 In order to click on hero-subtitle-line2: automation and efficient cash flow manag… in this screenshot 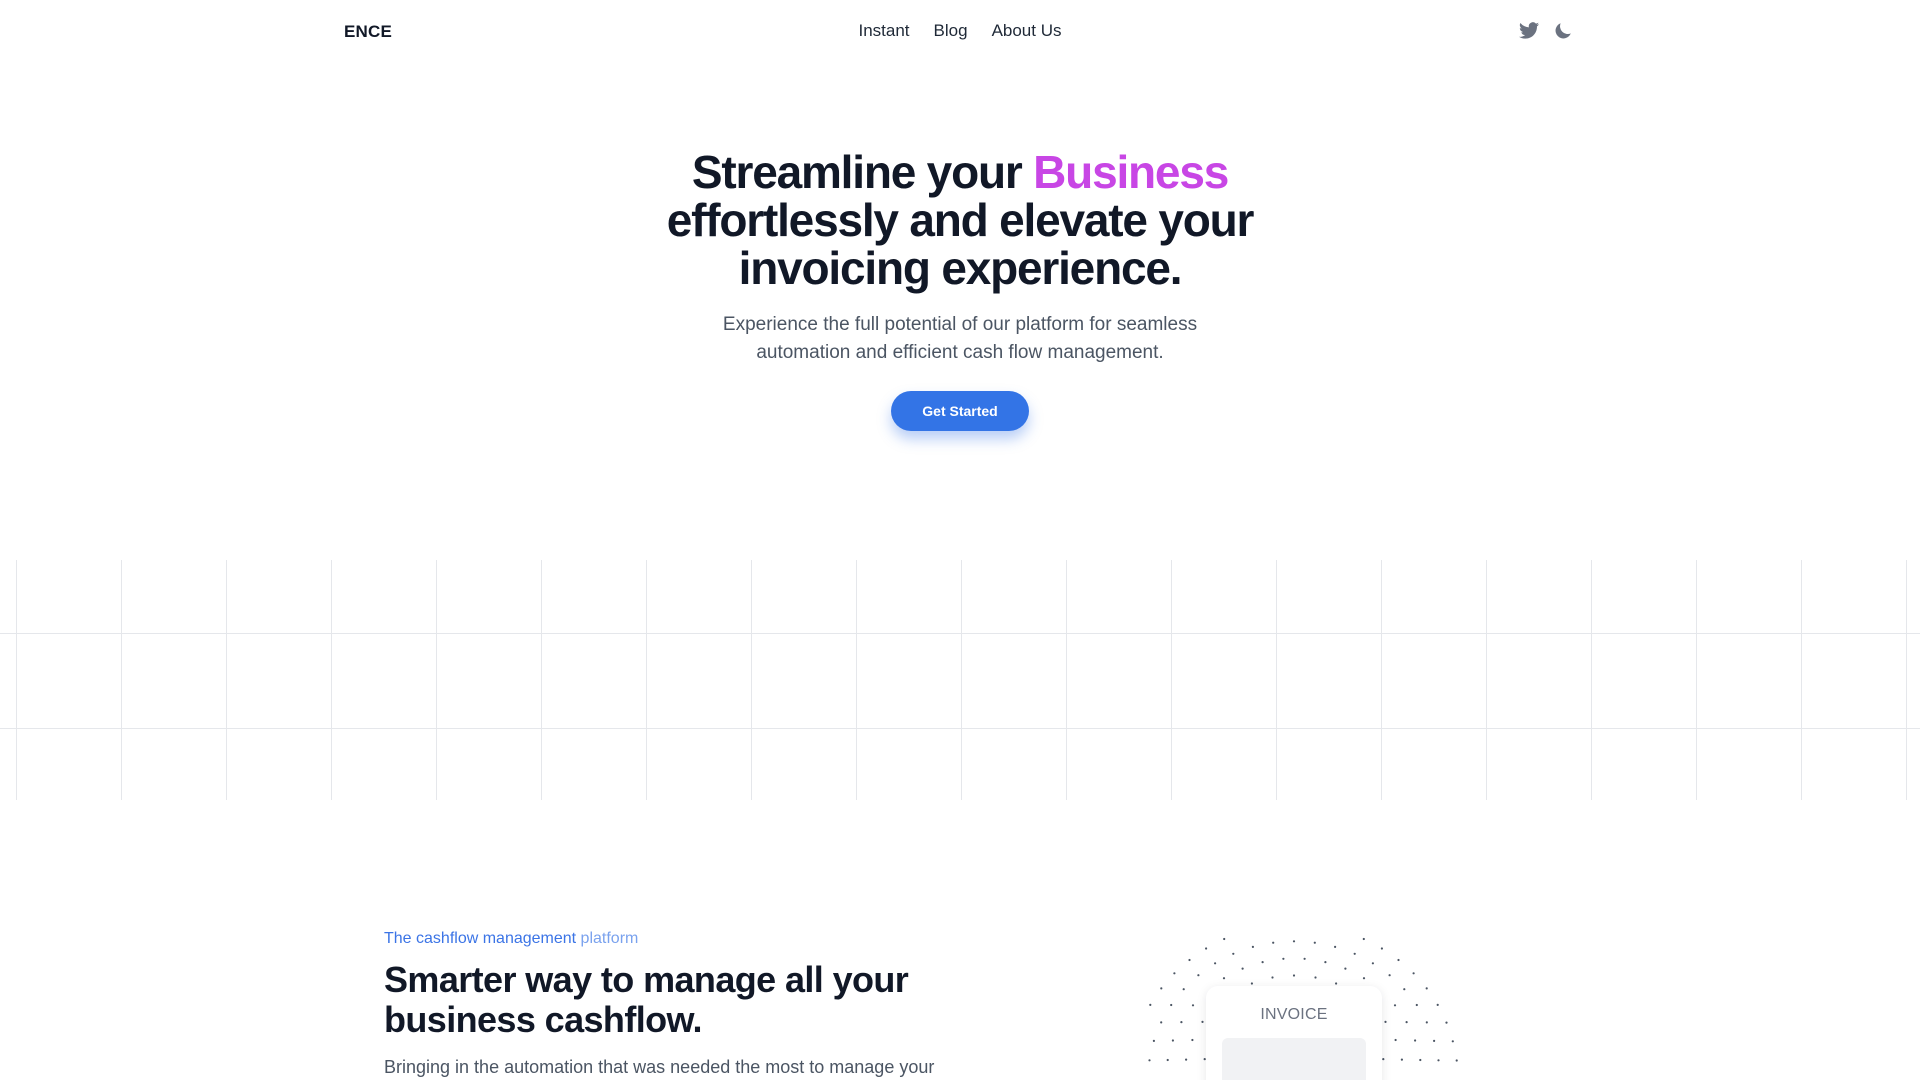, I will do `click(960, 352)`.